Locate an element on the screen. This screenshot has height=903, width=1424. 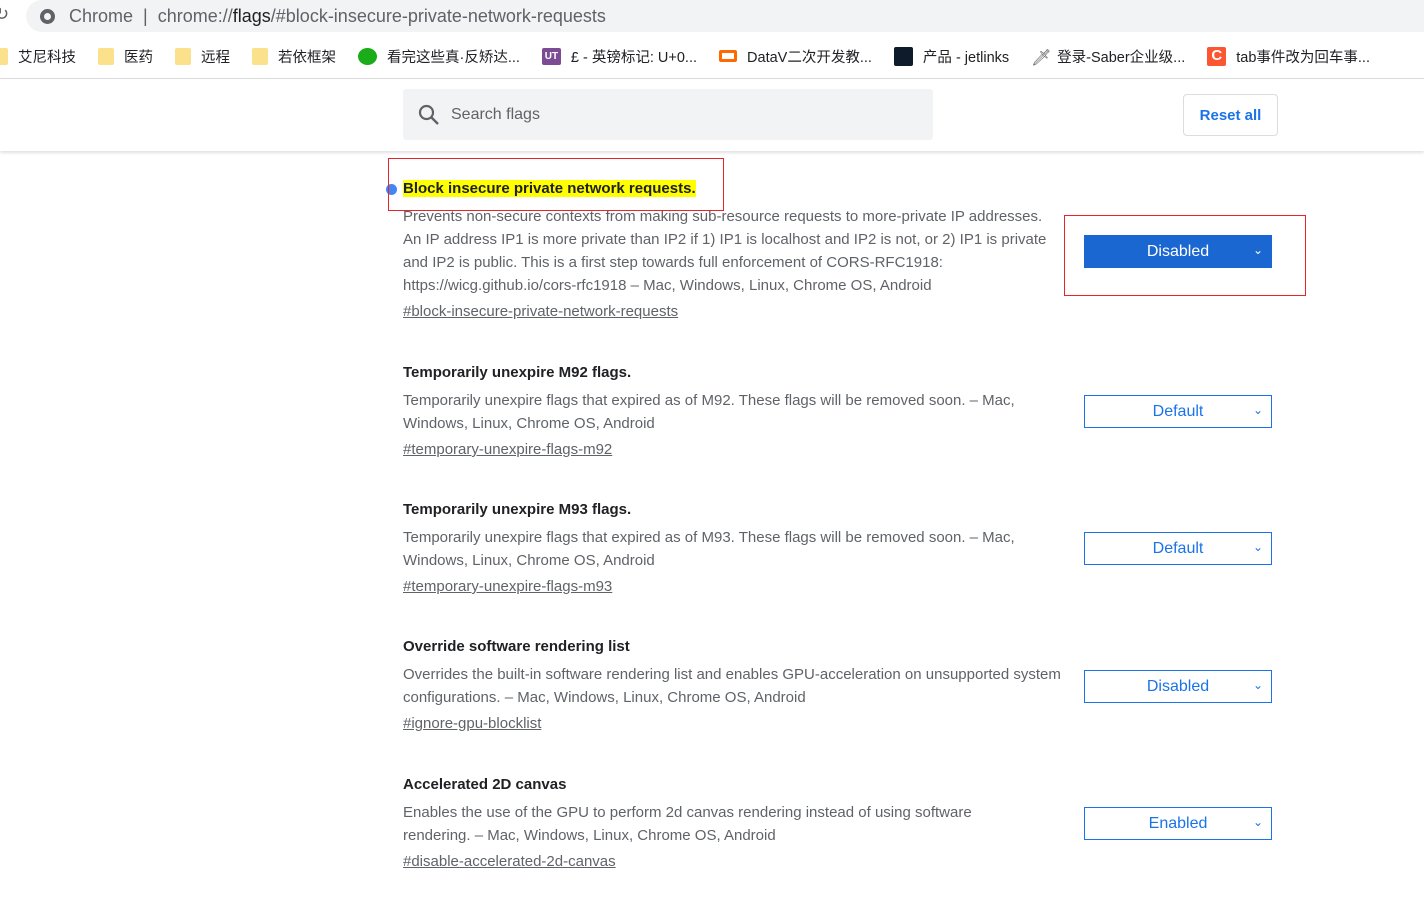
flag-title: Override software rendering list is located at coordinates (516, 646).